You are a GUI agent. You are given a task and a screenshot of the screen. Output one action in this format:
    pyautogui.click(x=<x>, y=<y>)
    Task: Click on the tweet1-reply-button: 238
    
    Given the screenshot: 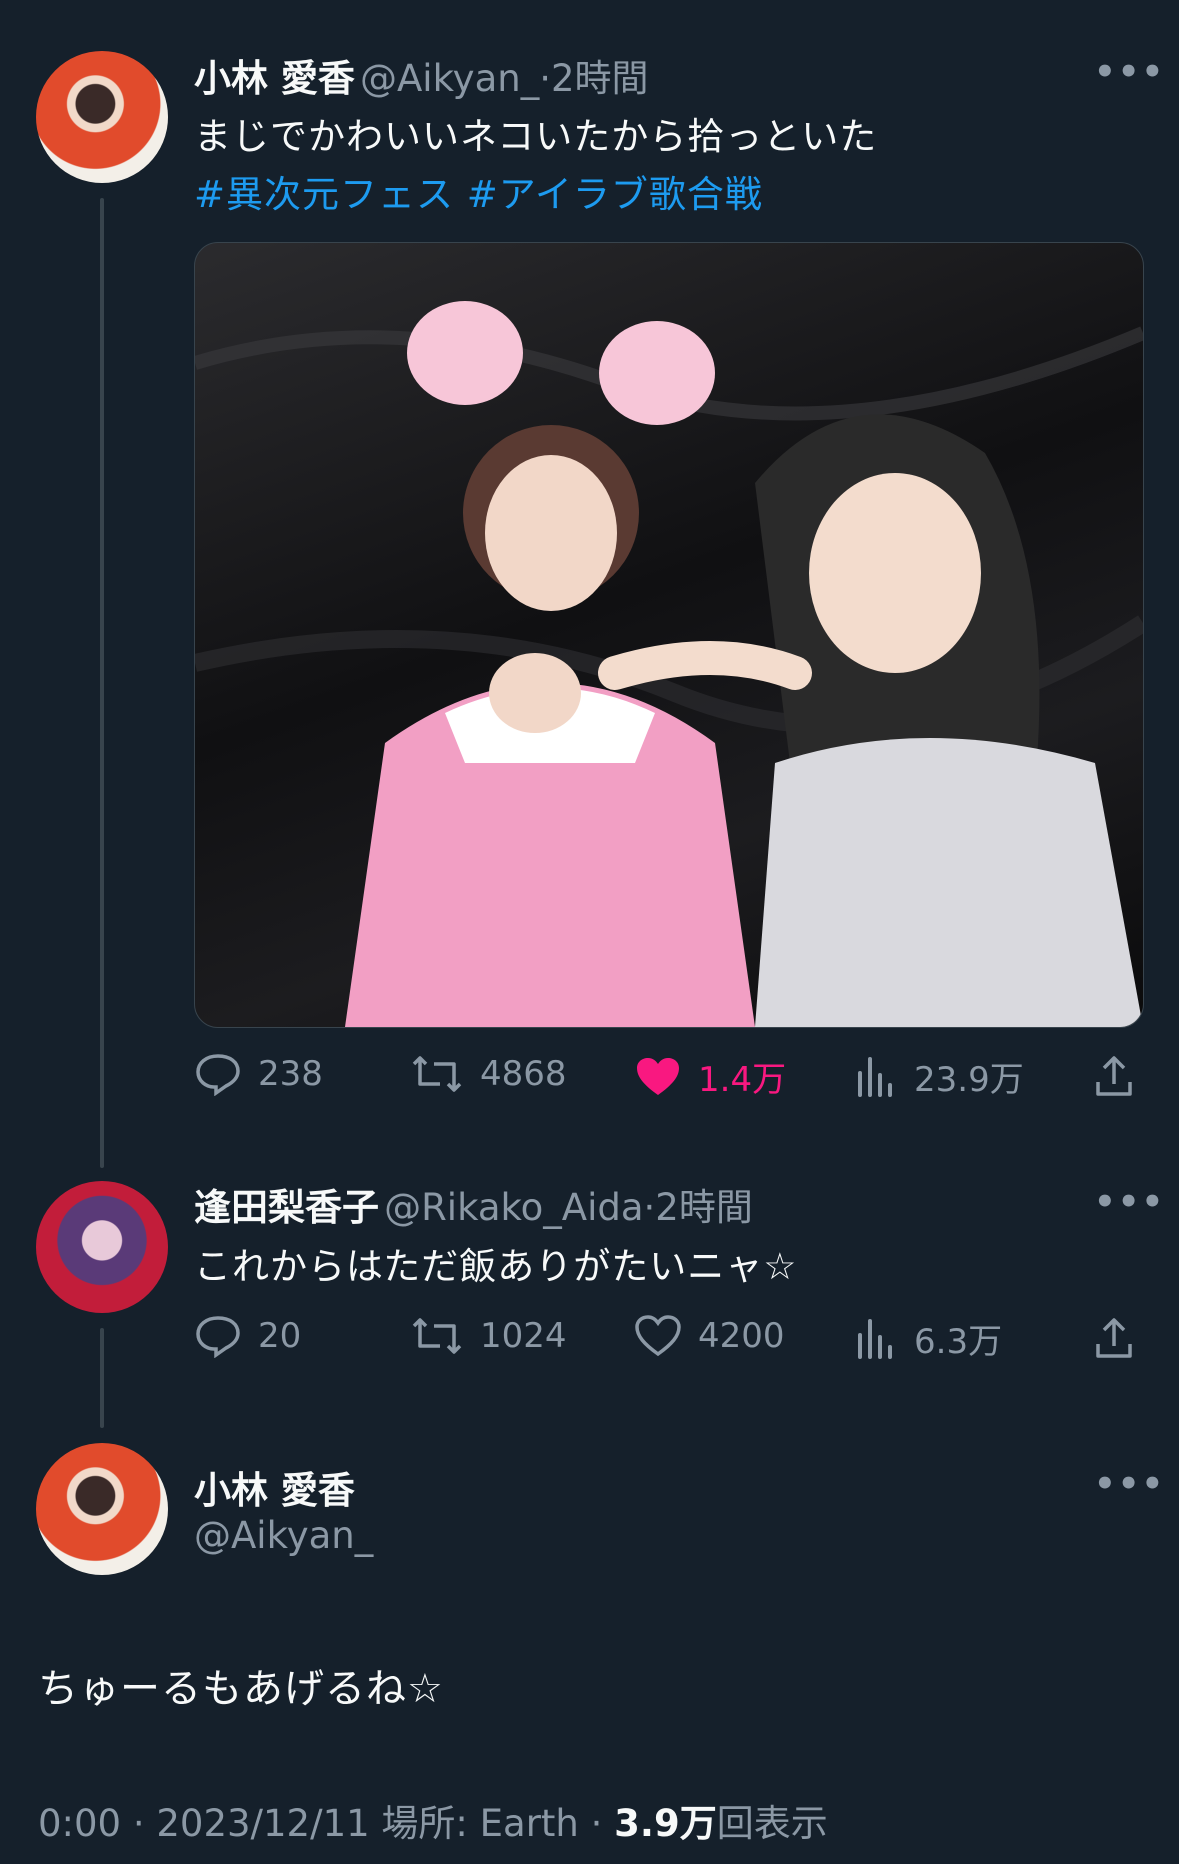 What is the action you would take?
    pyautogui.click(x=258, y=1074)
    